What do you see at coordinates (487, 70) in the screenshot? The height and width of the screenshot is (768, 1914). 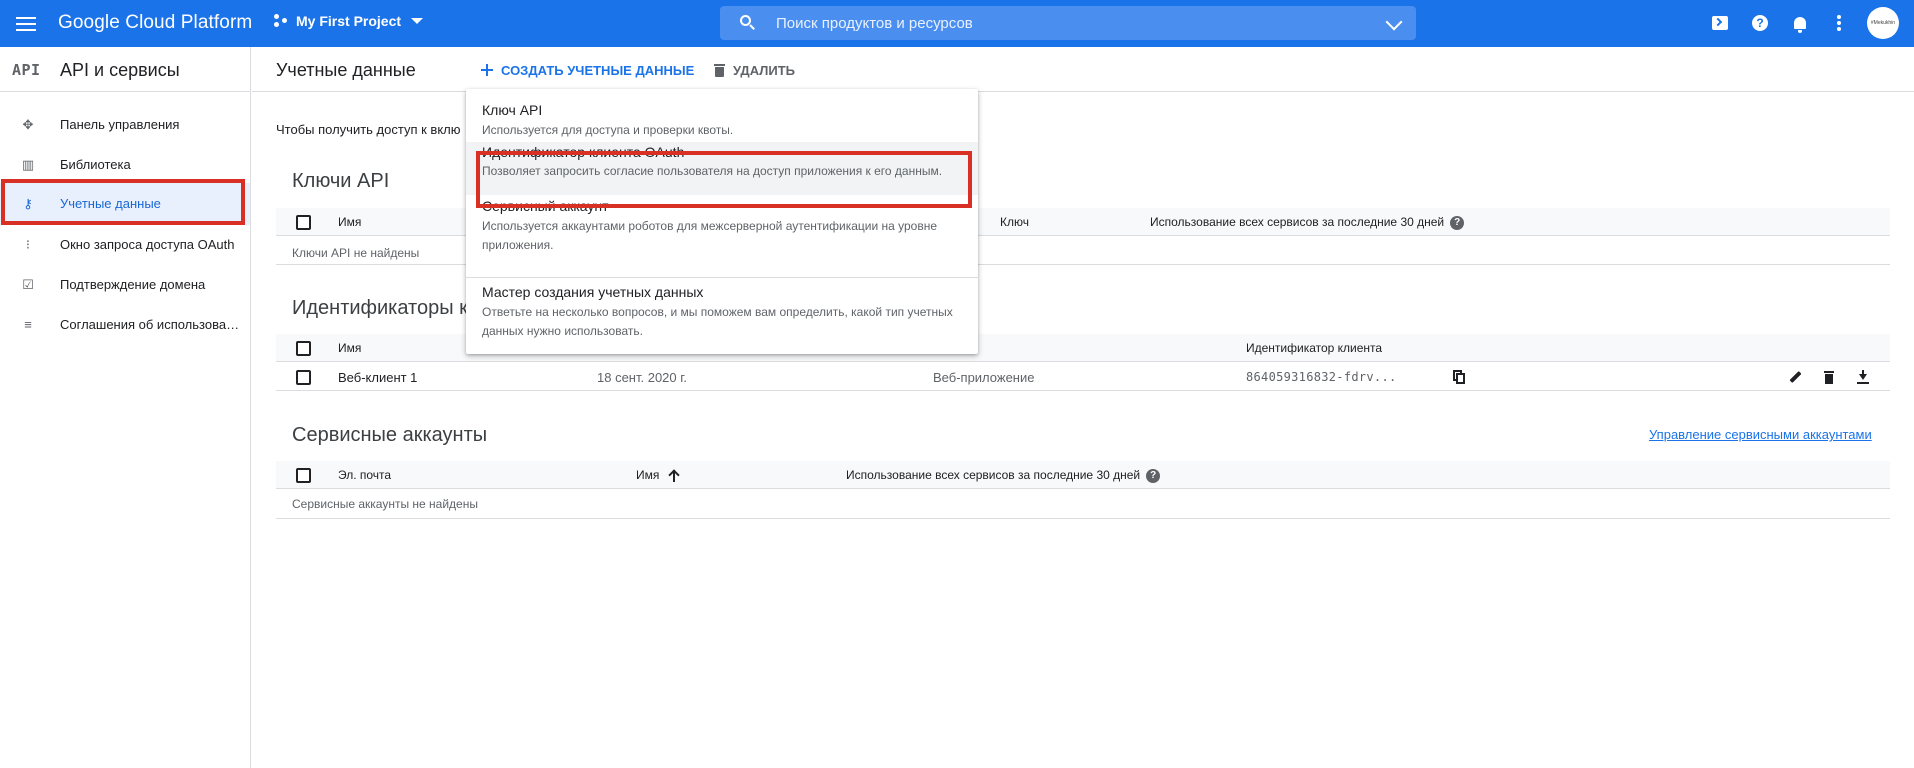 I see `plus-icon` at bounding box center [487, 70].